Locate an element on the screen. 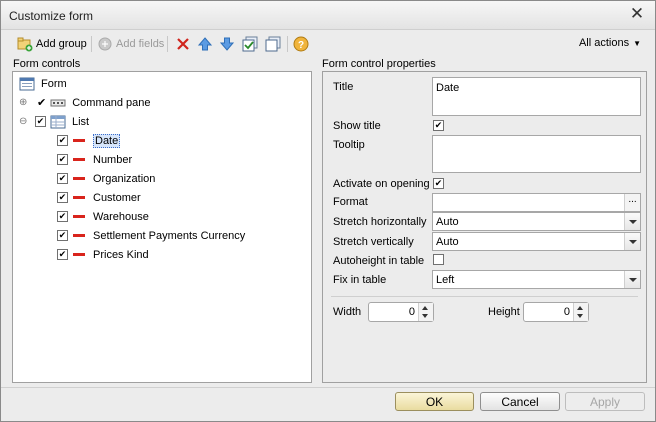  tree-item-list: ⊖ ✔ List is located at coordinates (54, 121).